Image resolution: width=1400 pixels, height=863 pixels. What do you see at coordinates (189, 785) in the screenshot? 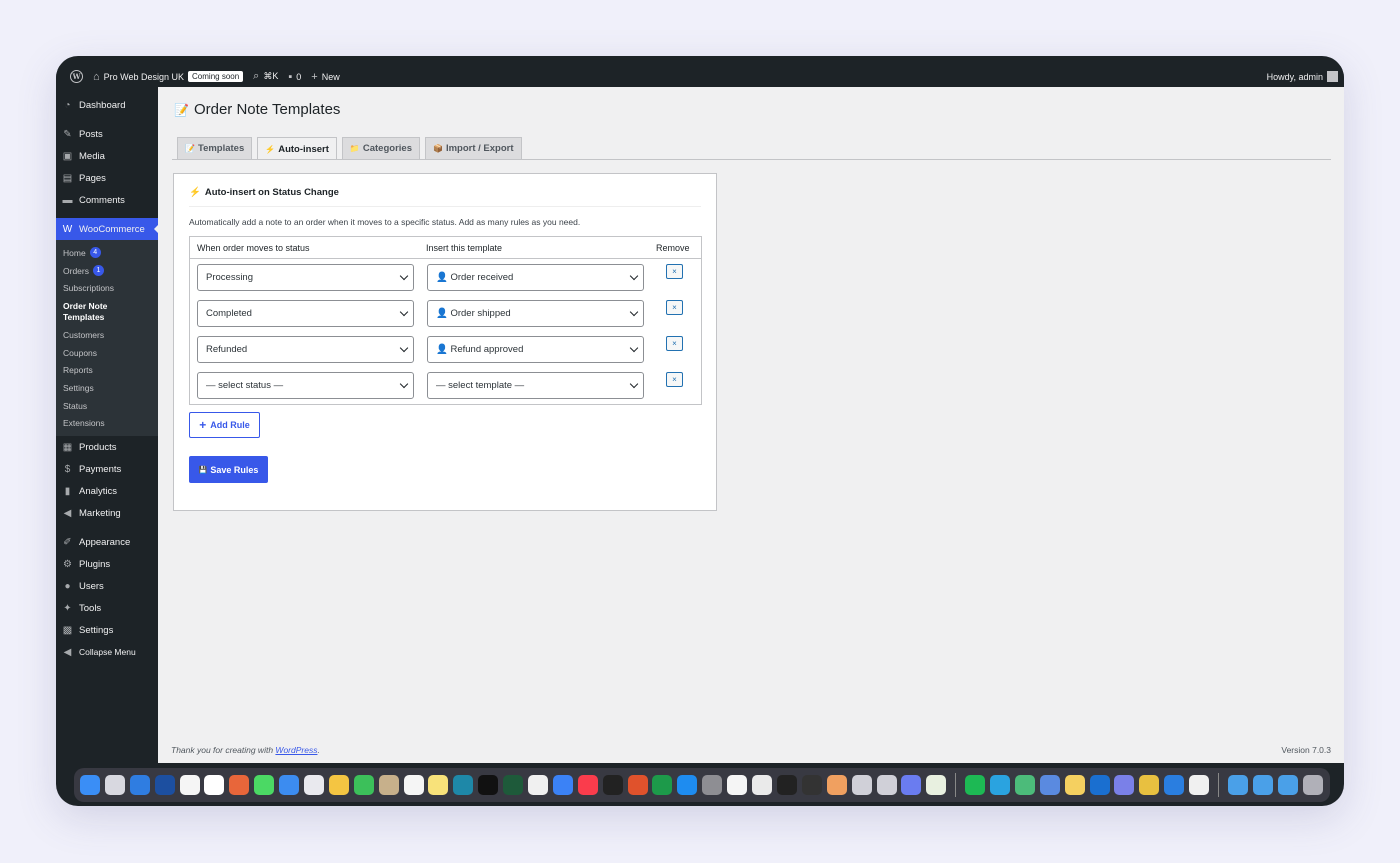
I see `calendar-icon` at bounding box center [189, 785].